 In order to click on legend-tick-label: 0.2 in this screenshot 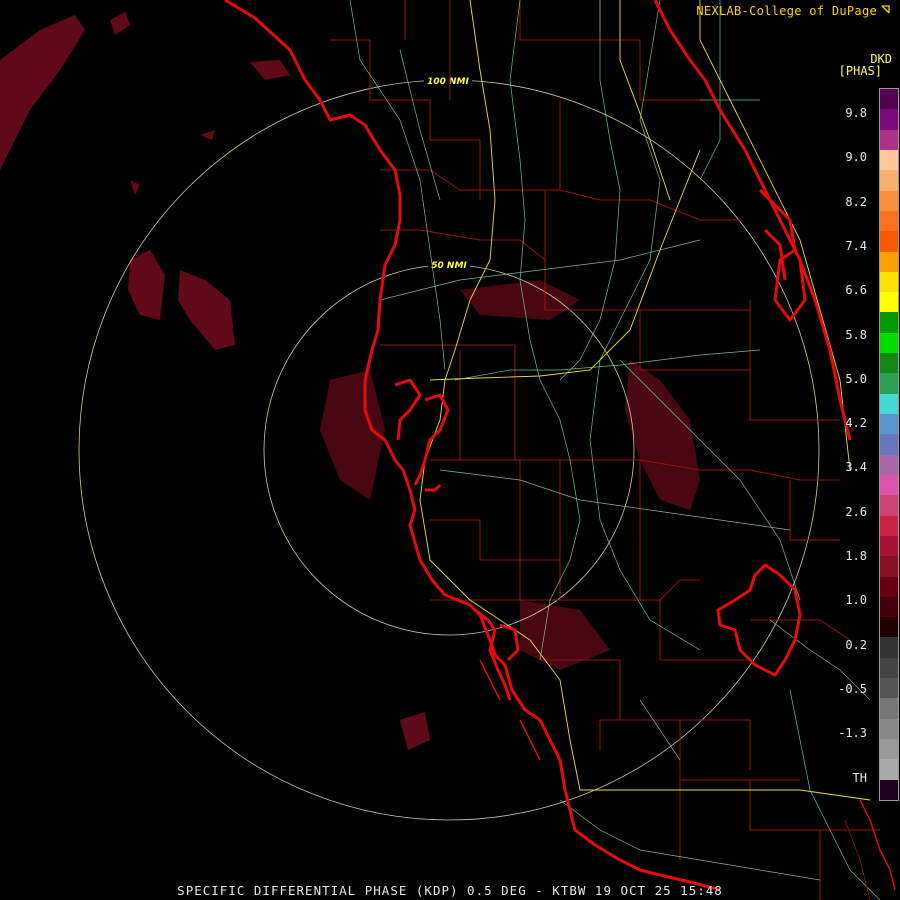, I will do `click(856, 644)`.